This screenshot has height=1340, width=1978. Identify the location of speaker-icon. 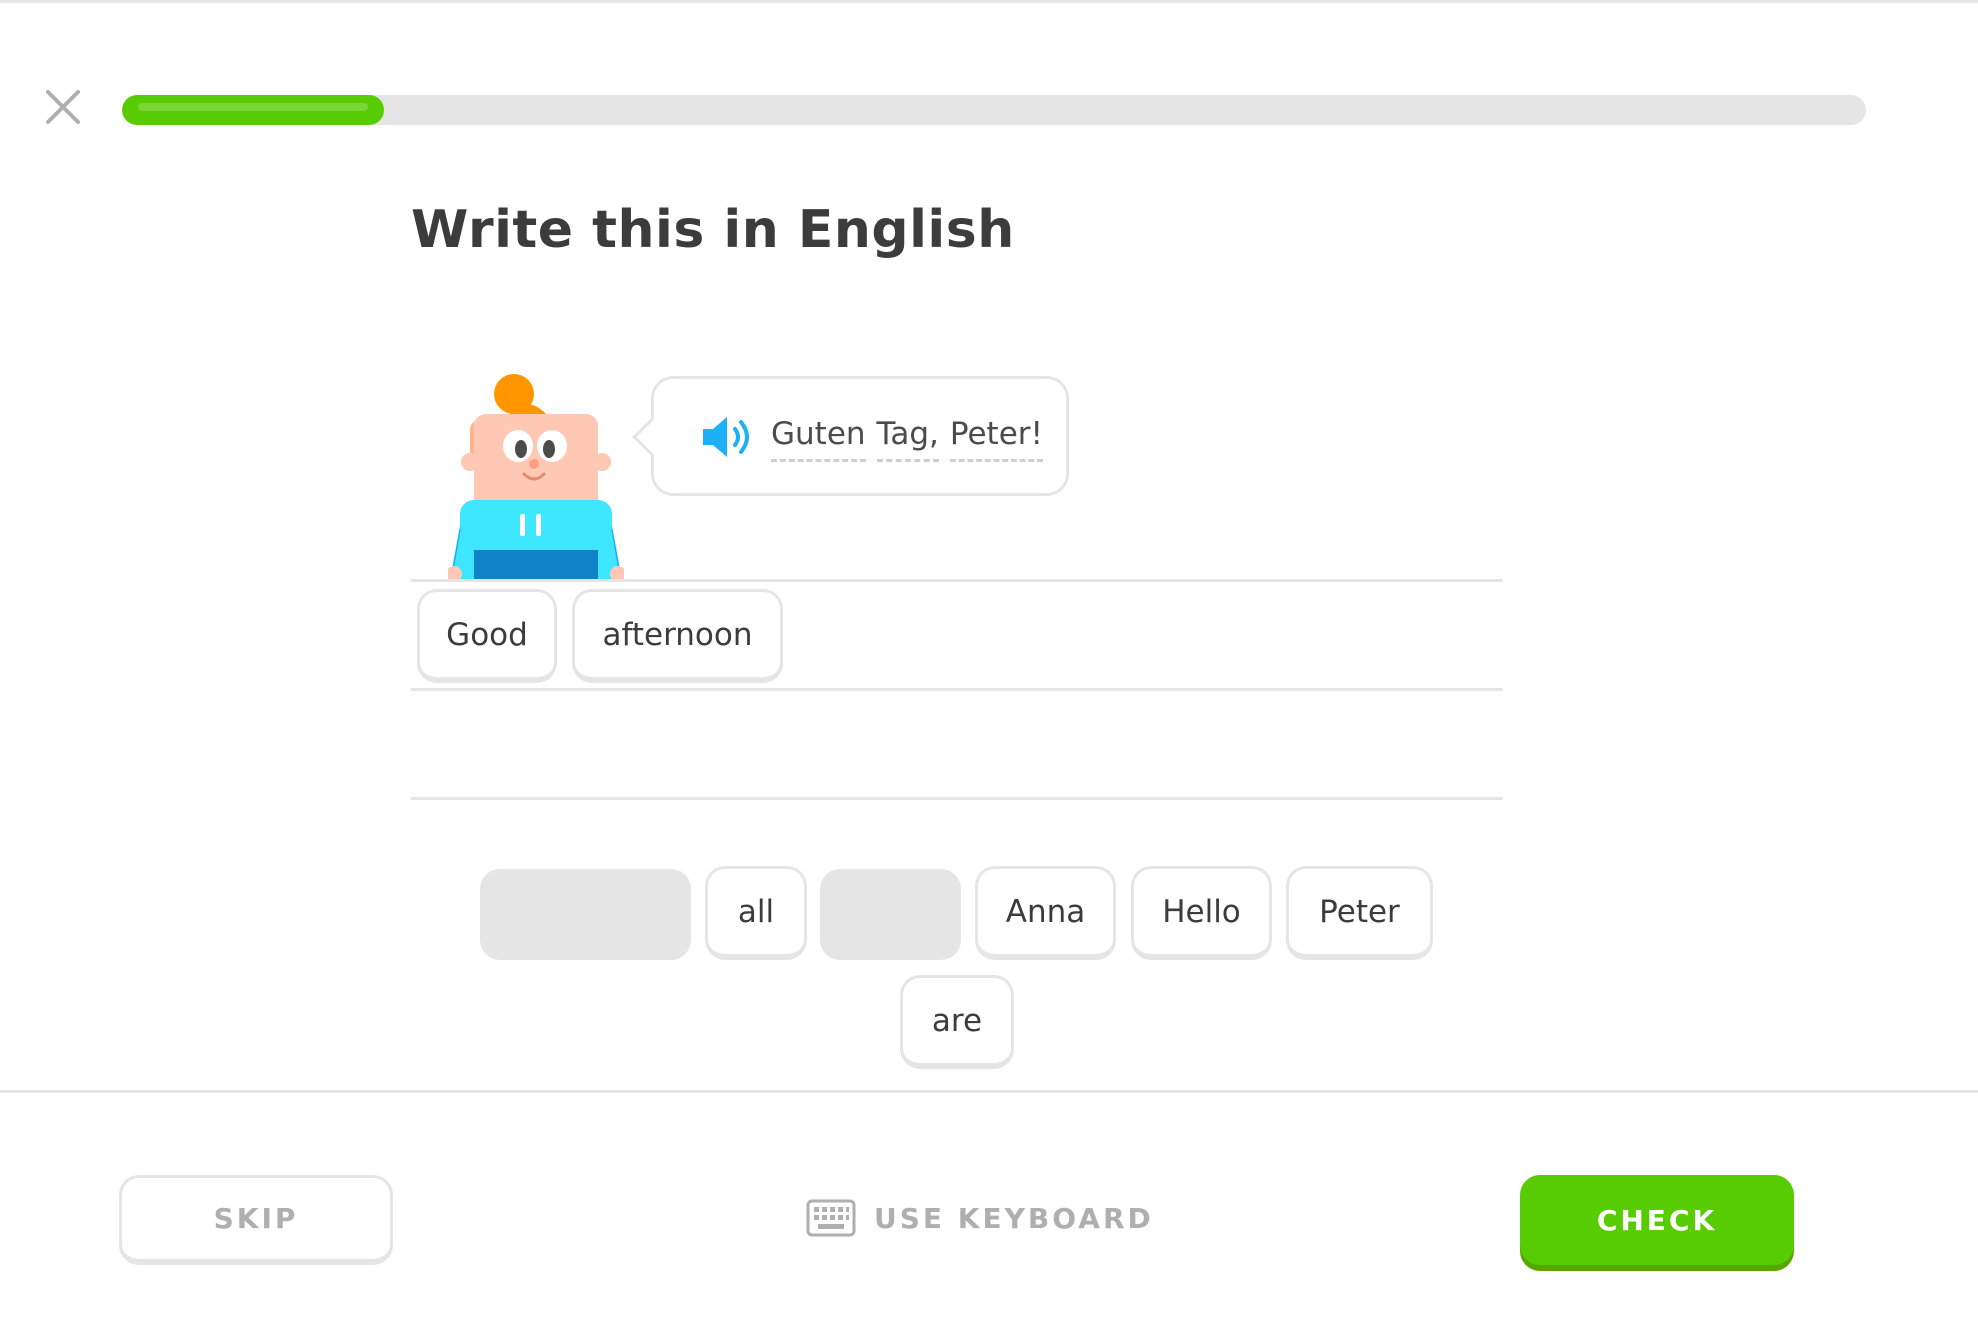
(726, 437).